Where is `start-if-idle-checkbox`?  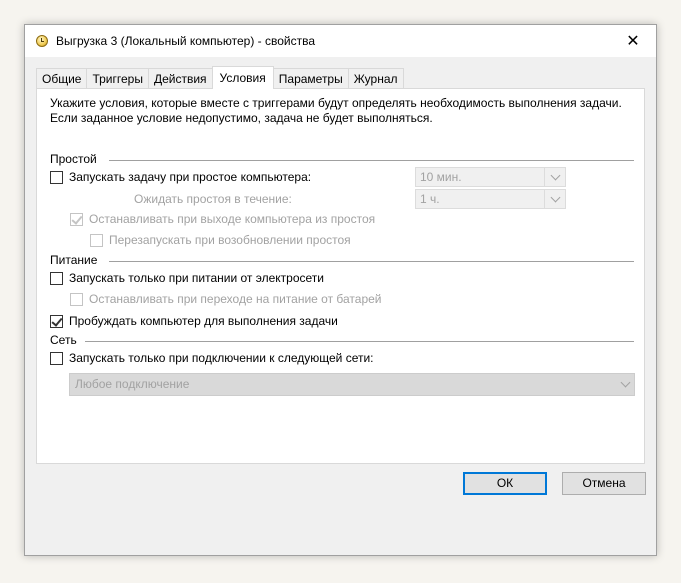
start-if-idle-checkbox is located at coordinates (56, 177).